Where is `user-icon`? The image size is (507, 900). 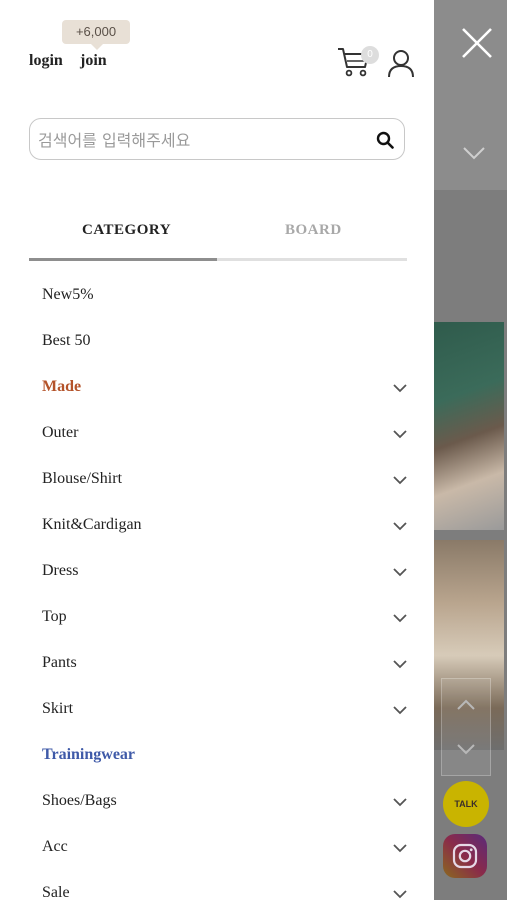 user-icon is located at coordinates (401, 63).